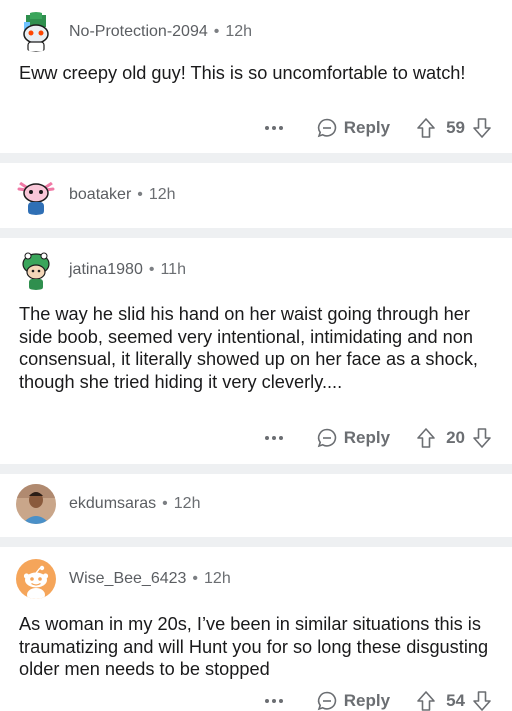 The width and height of the screenshot is (512, 711). I want to click on vote-controls: 20, so click(454, 438).